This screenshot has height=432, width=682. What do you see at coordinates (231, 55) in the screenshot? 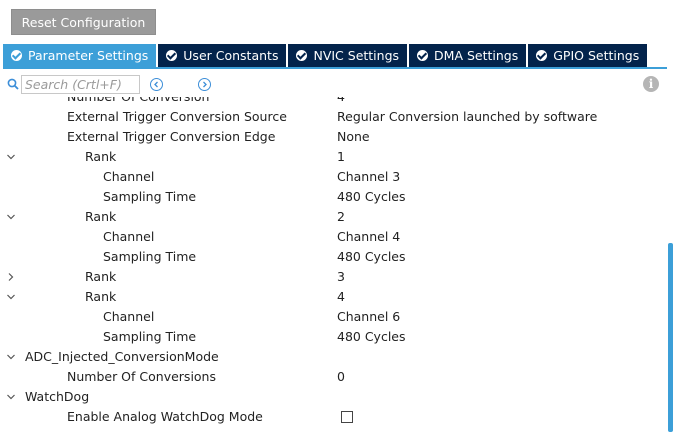
I see `tab-label: User Constants` at bounding box center [231, 55].